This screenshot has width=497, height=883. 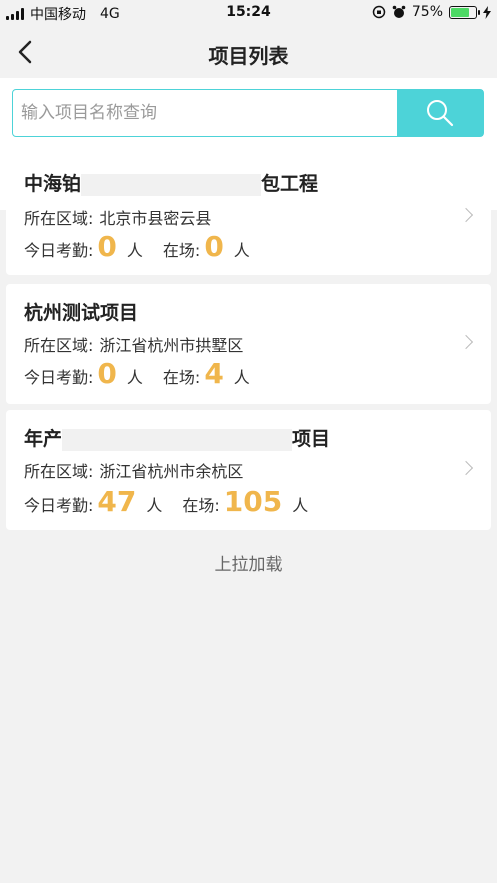 What do you see at coordinates (214, 373) in the screenshot?
I see `onsite-count: 4` at bounding box center [214, 373].